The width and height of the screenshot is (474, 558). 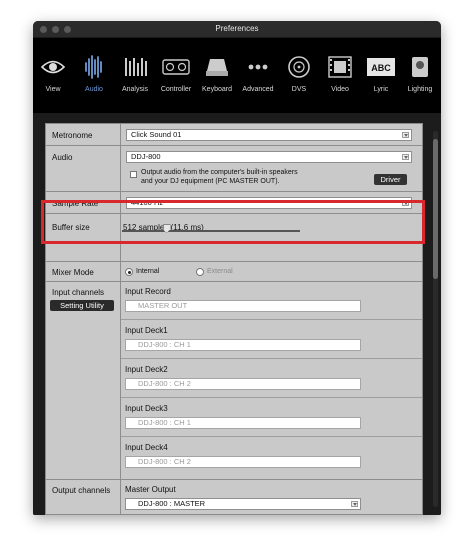 What do you see at coordinates (200, 272) in the screenshot?
I see `external-radio` at bounding box center [200, 272].